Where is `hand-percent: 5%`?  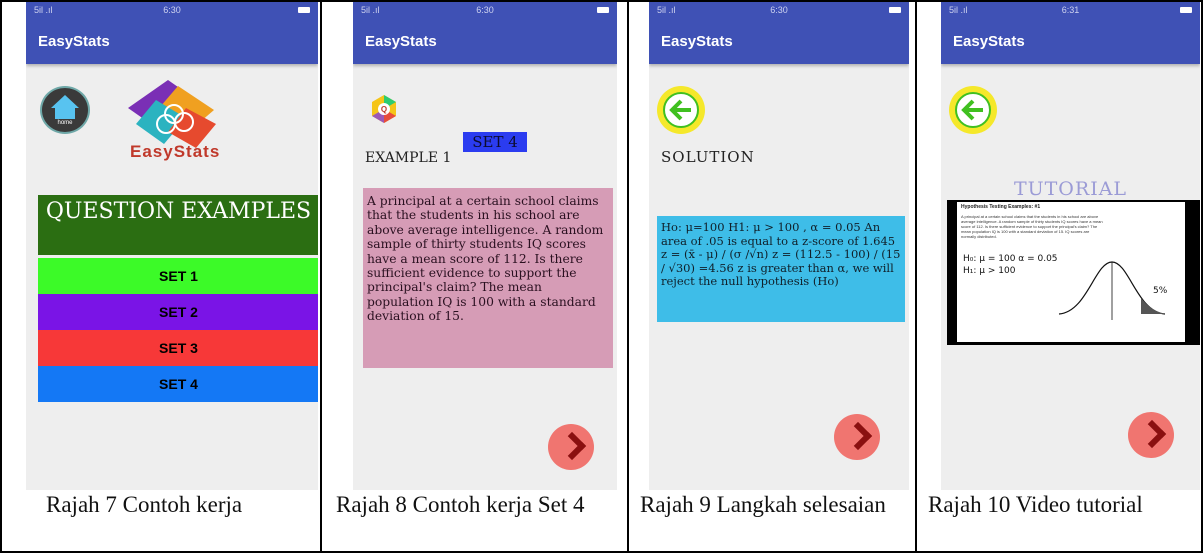
hand-percent: 5% is located at coordinates (1160, 291).